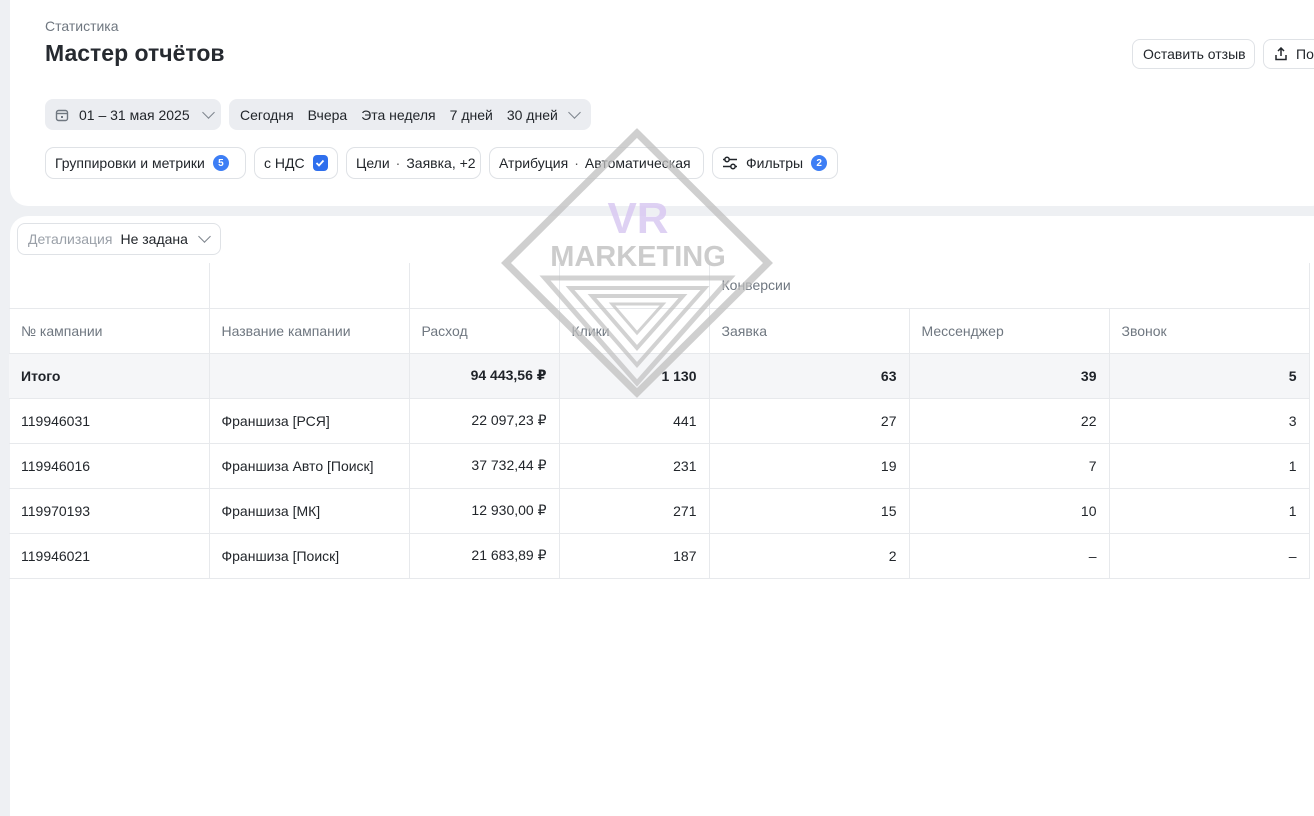  What do you see at coordinates (62, 115) in the screenshot?
I see `calendar-icon` at bounding box center [62, 115].